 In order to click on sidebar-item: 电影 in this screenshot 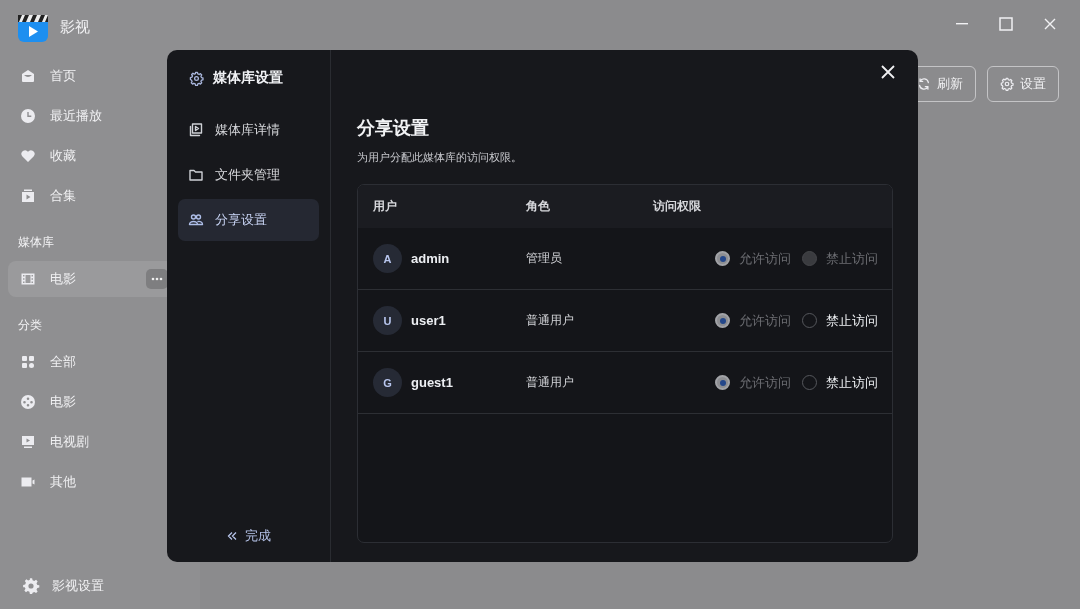, I will do `click(99, 402)`.